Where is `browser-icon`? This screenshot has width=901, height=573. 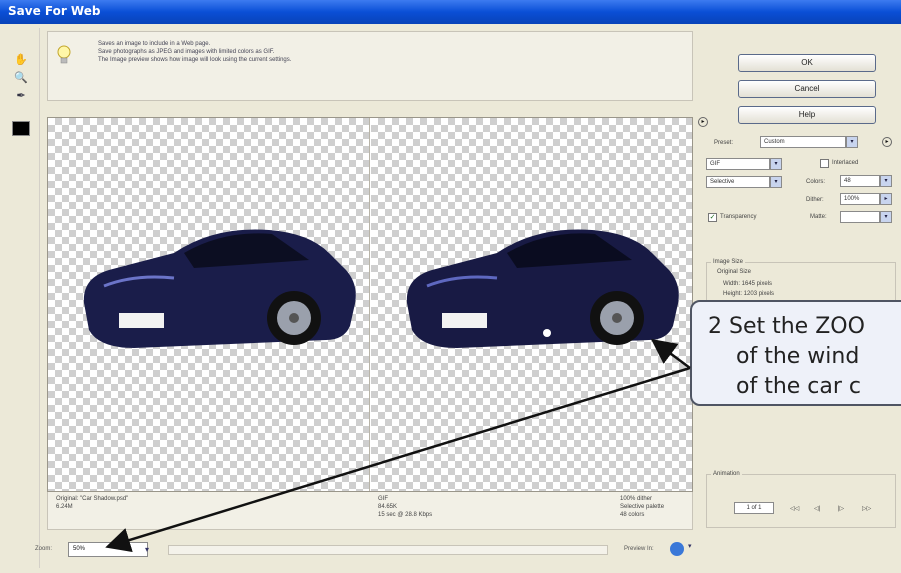 browser-icon is located at coordinates (677, 549).